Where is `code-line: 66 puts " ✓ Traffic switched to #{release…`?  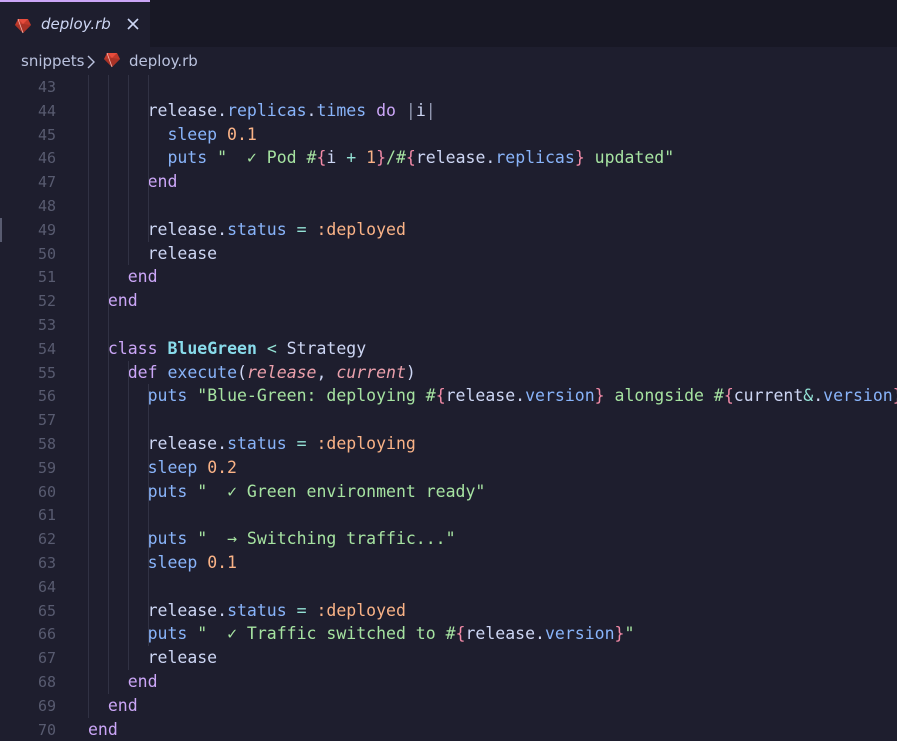 code-line: 66 puts " ✓ Traffic switched to #{release… is located at coordinates (448, 634).